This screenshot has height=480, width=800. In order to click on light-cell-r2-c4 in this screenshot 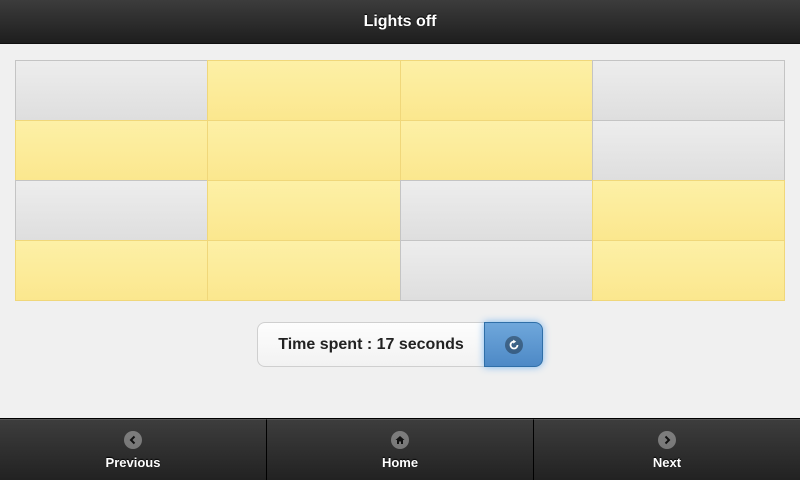, I will do `click(688, 150)`.